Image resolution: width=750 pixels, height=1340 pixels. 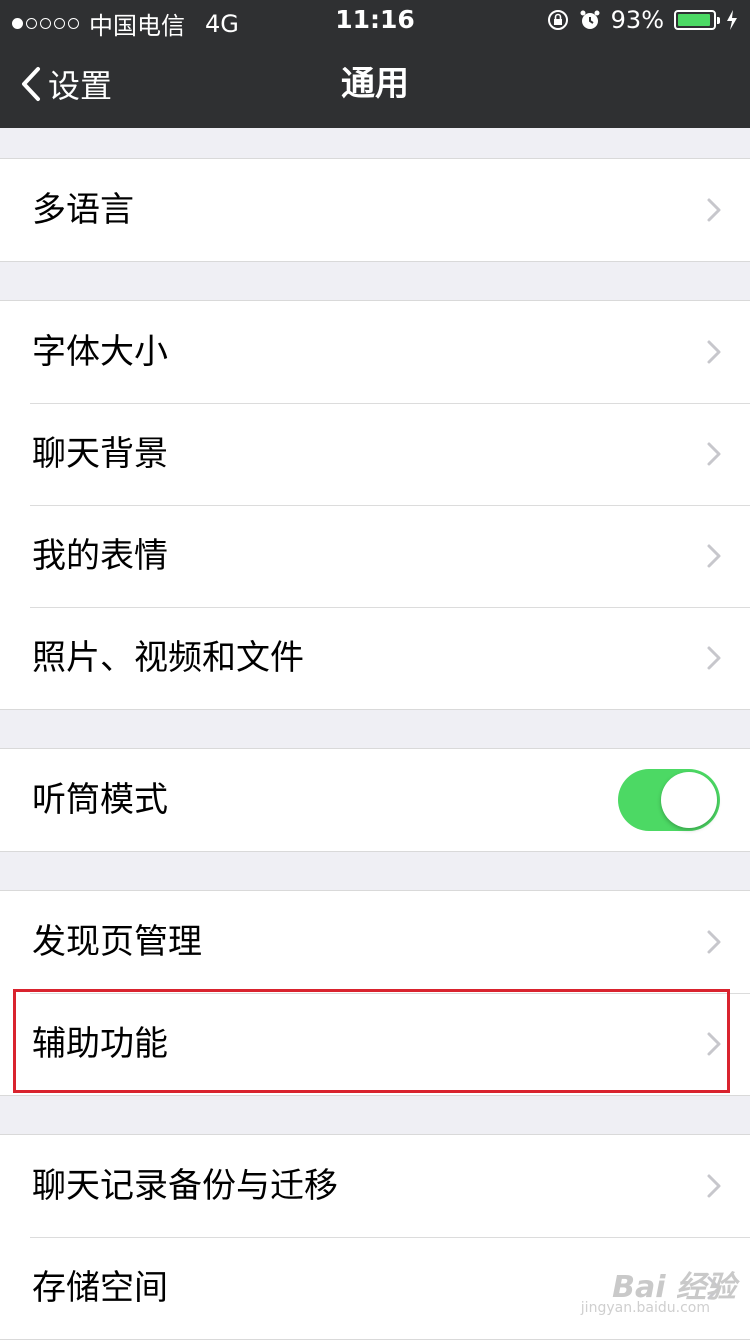 What do you see at coordinates (375, 556) in the screenshot?
I see `row-my-stickers: 我的表情` at bounding box center [375, 556].